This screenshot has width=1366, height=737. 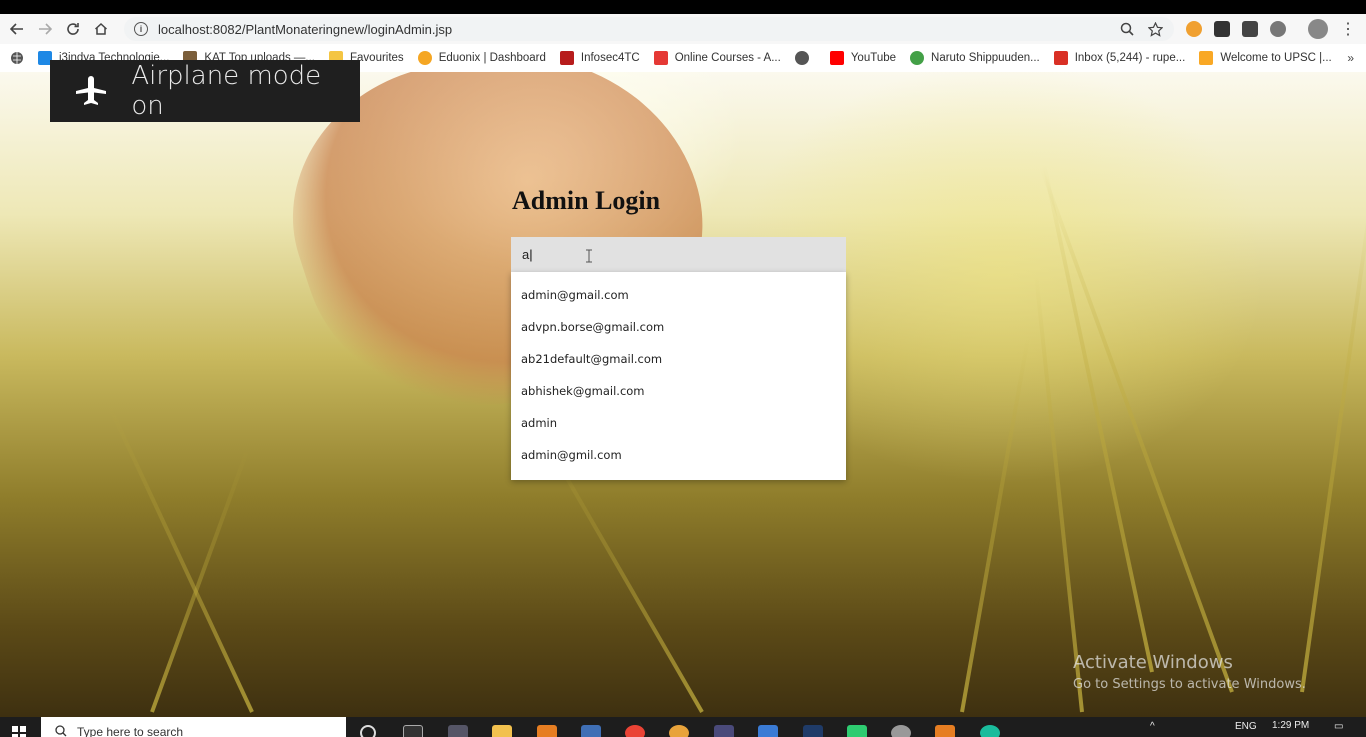 I want to click on pycharm-icon, so click(x=857, y=731).